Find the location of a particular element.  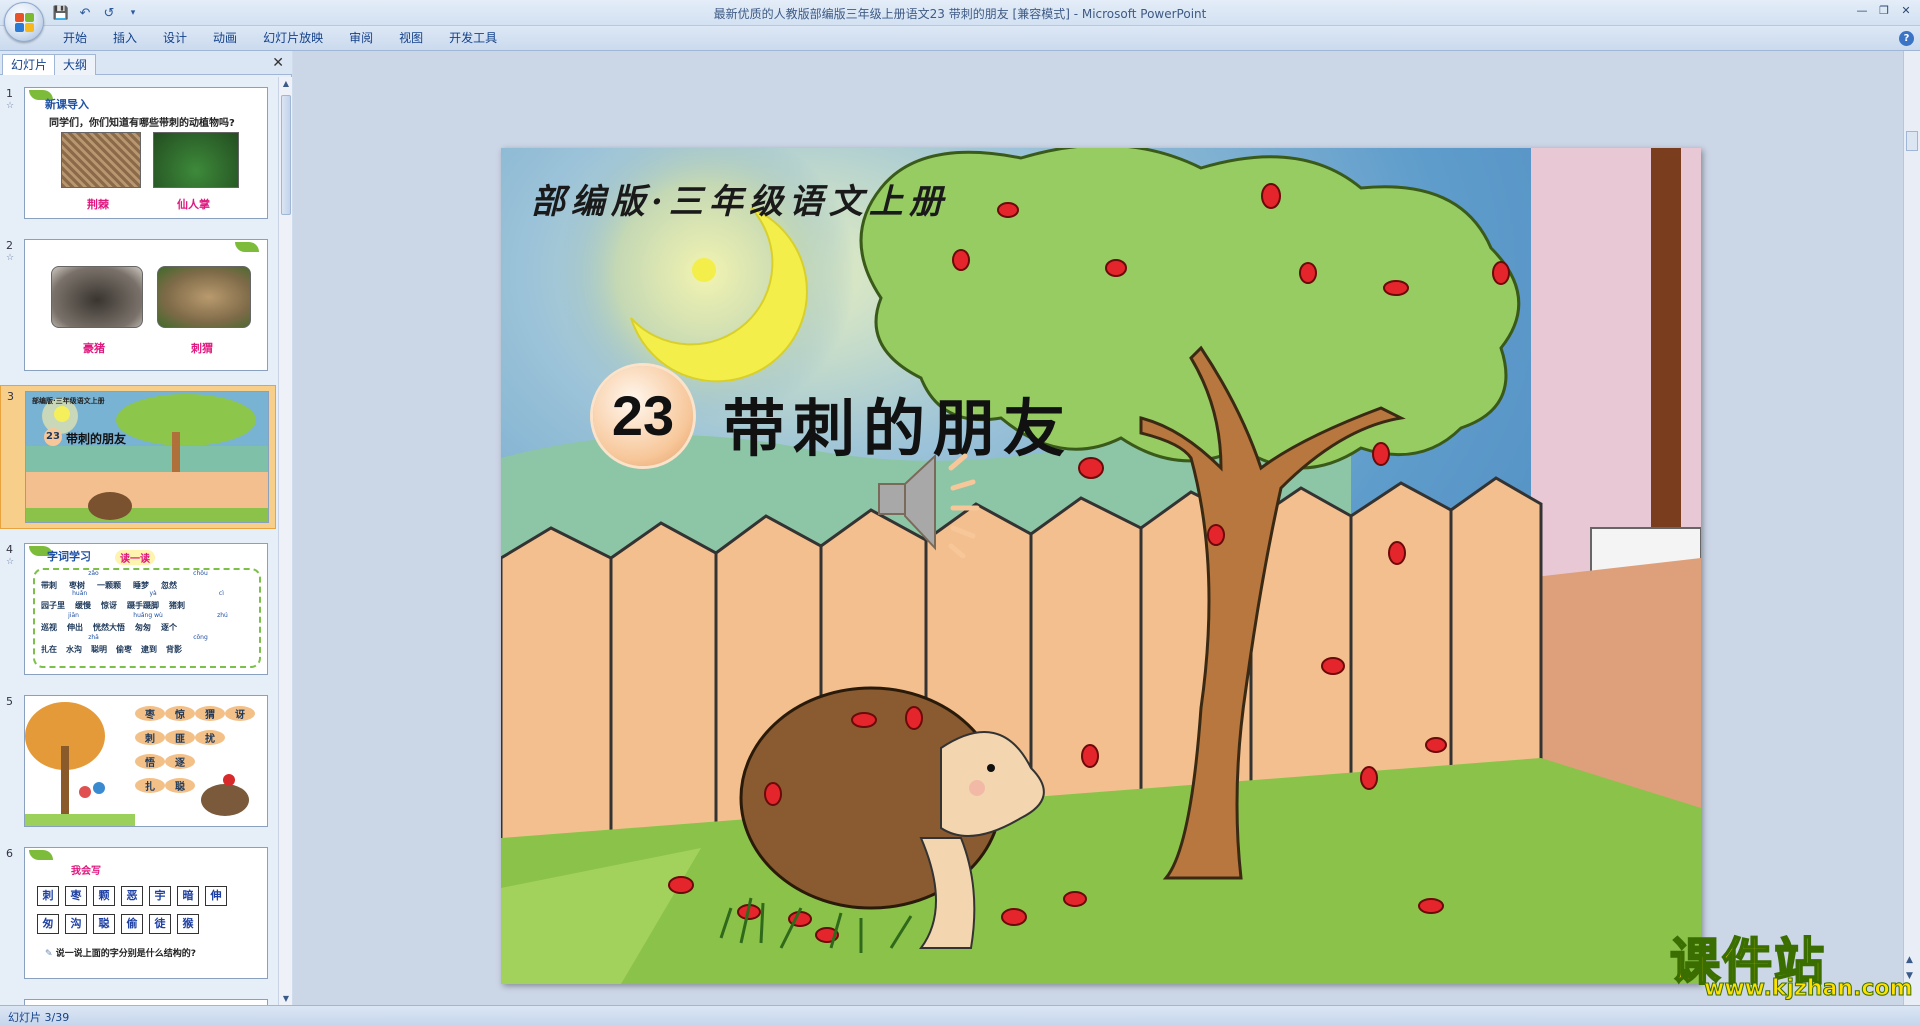

slide-thumbnail-1: 1 ☆ 新课导入 同学们，你们知道有哪些带刺的动植物吗? 荆棘 仙人掌 is located at coordinates (138, 153).